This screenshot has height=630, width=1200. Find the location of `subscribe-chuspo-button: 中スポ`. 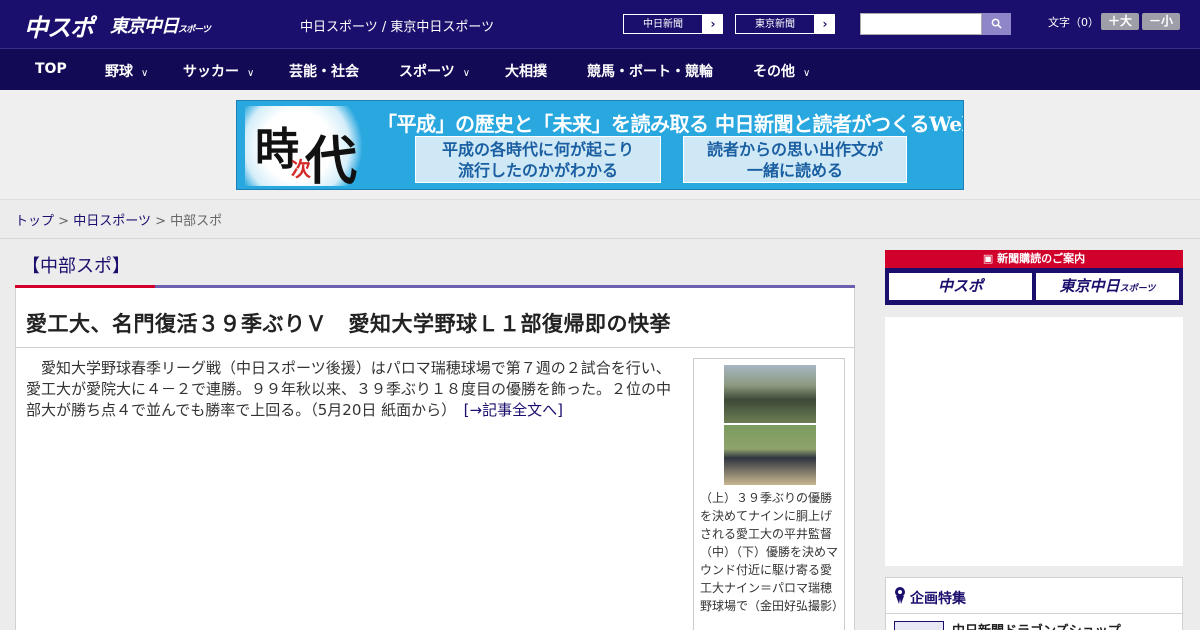

subscribe-chuspo-button: 中スポ is located at coordinates (960, 286).